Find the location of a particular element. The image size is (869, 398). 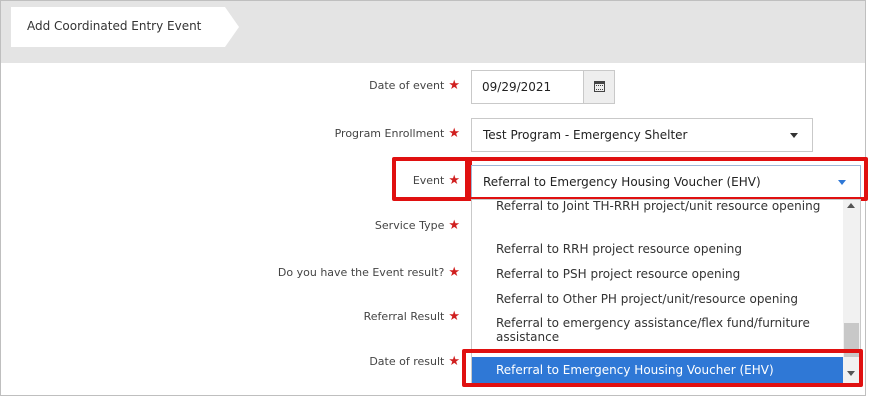

event-select-highlight is located at coordinates (666, 179).